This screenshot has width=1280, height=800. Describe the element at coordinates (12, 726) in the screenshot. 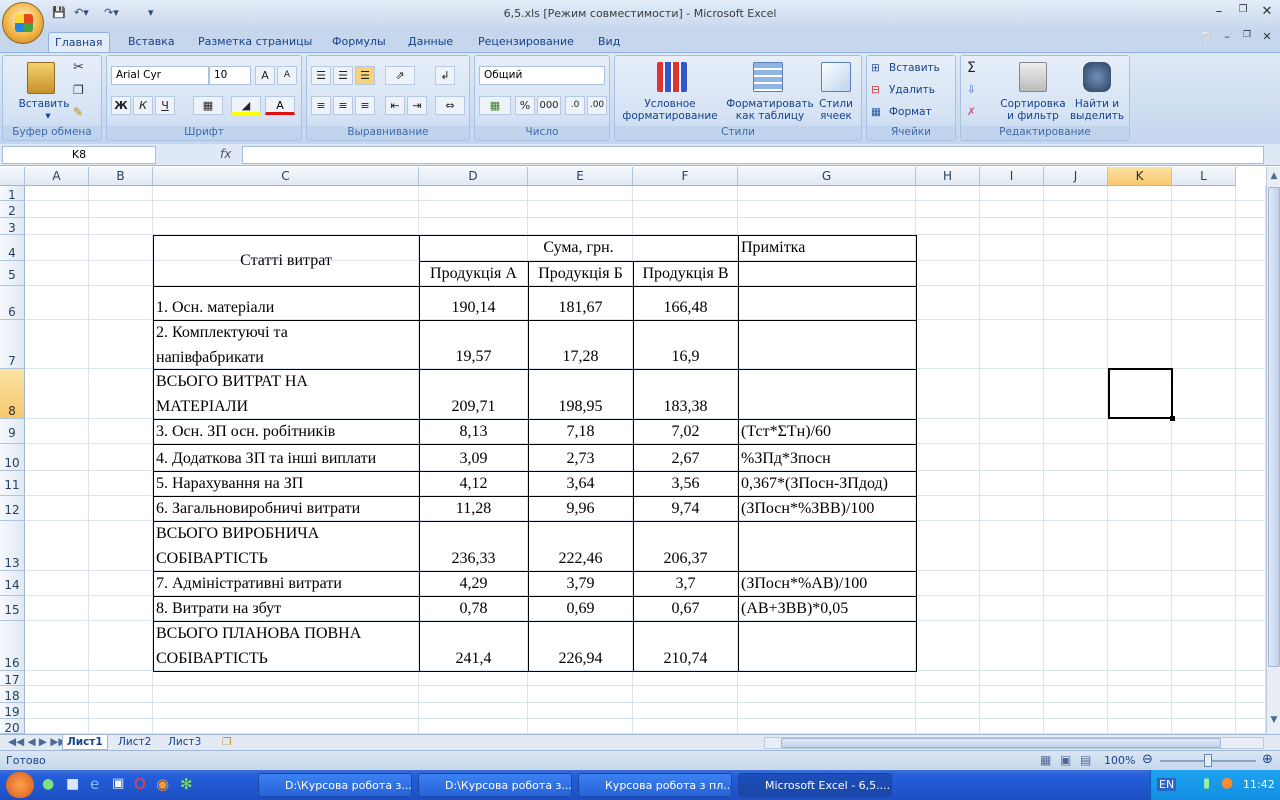

I see `row-header-20: 20` at that location.